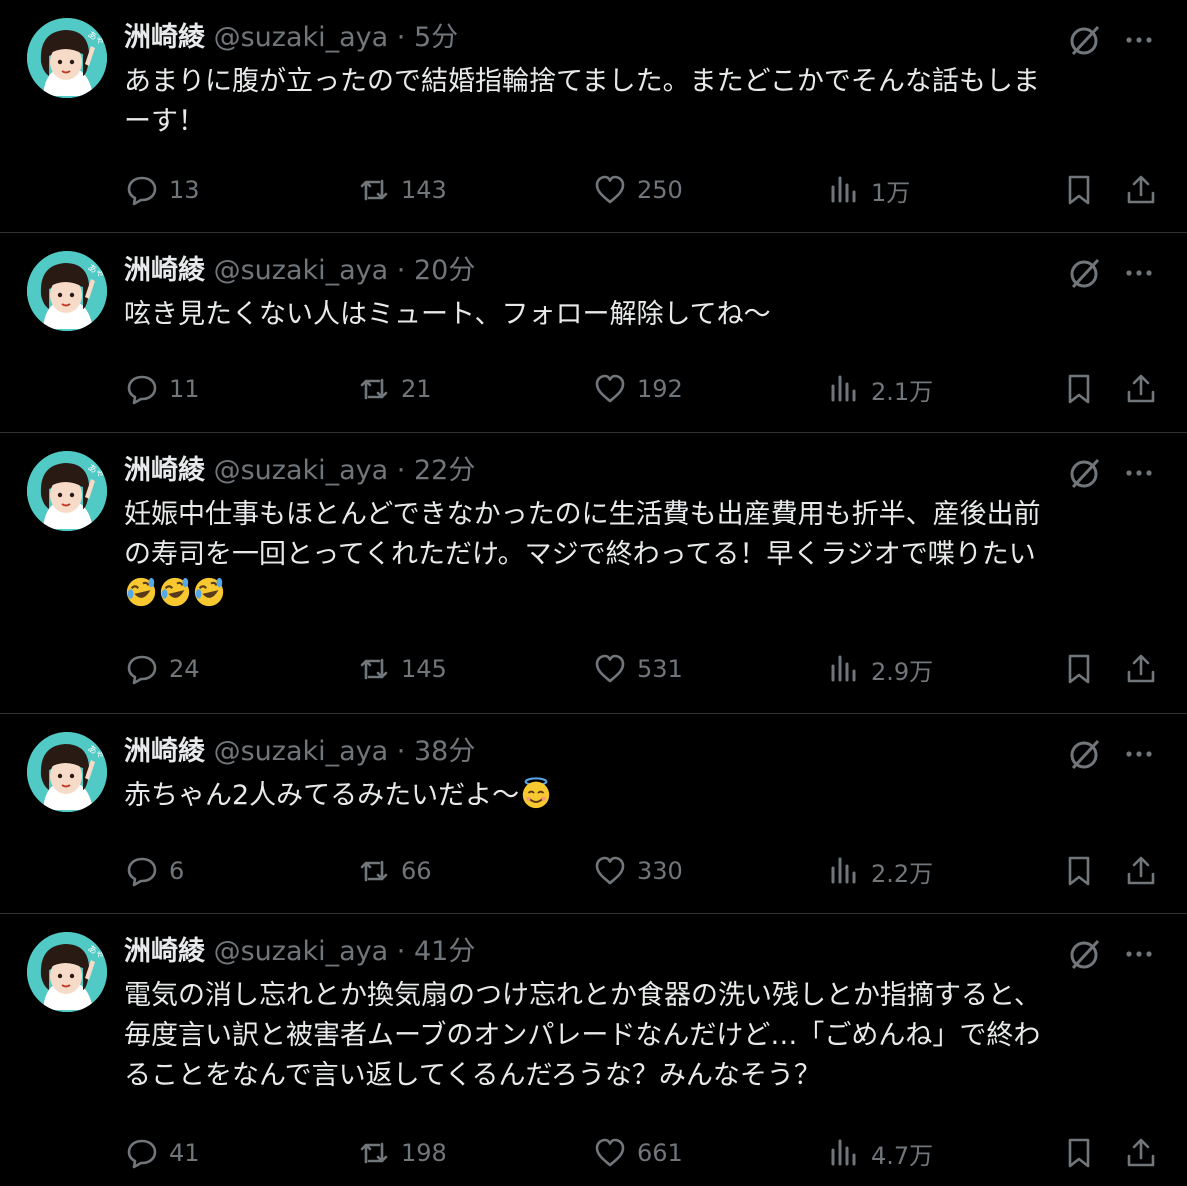 The height and width of the screenshot is (1186, 1187). Describe the element at coordinates (162, 1153) in the screenshot. I see `reply-button: 41` at that location.